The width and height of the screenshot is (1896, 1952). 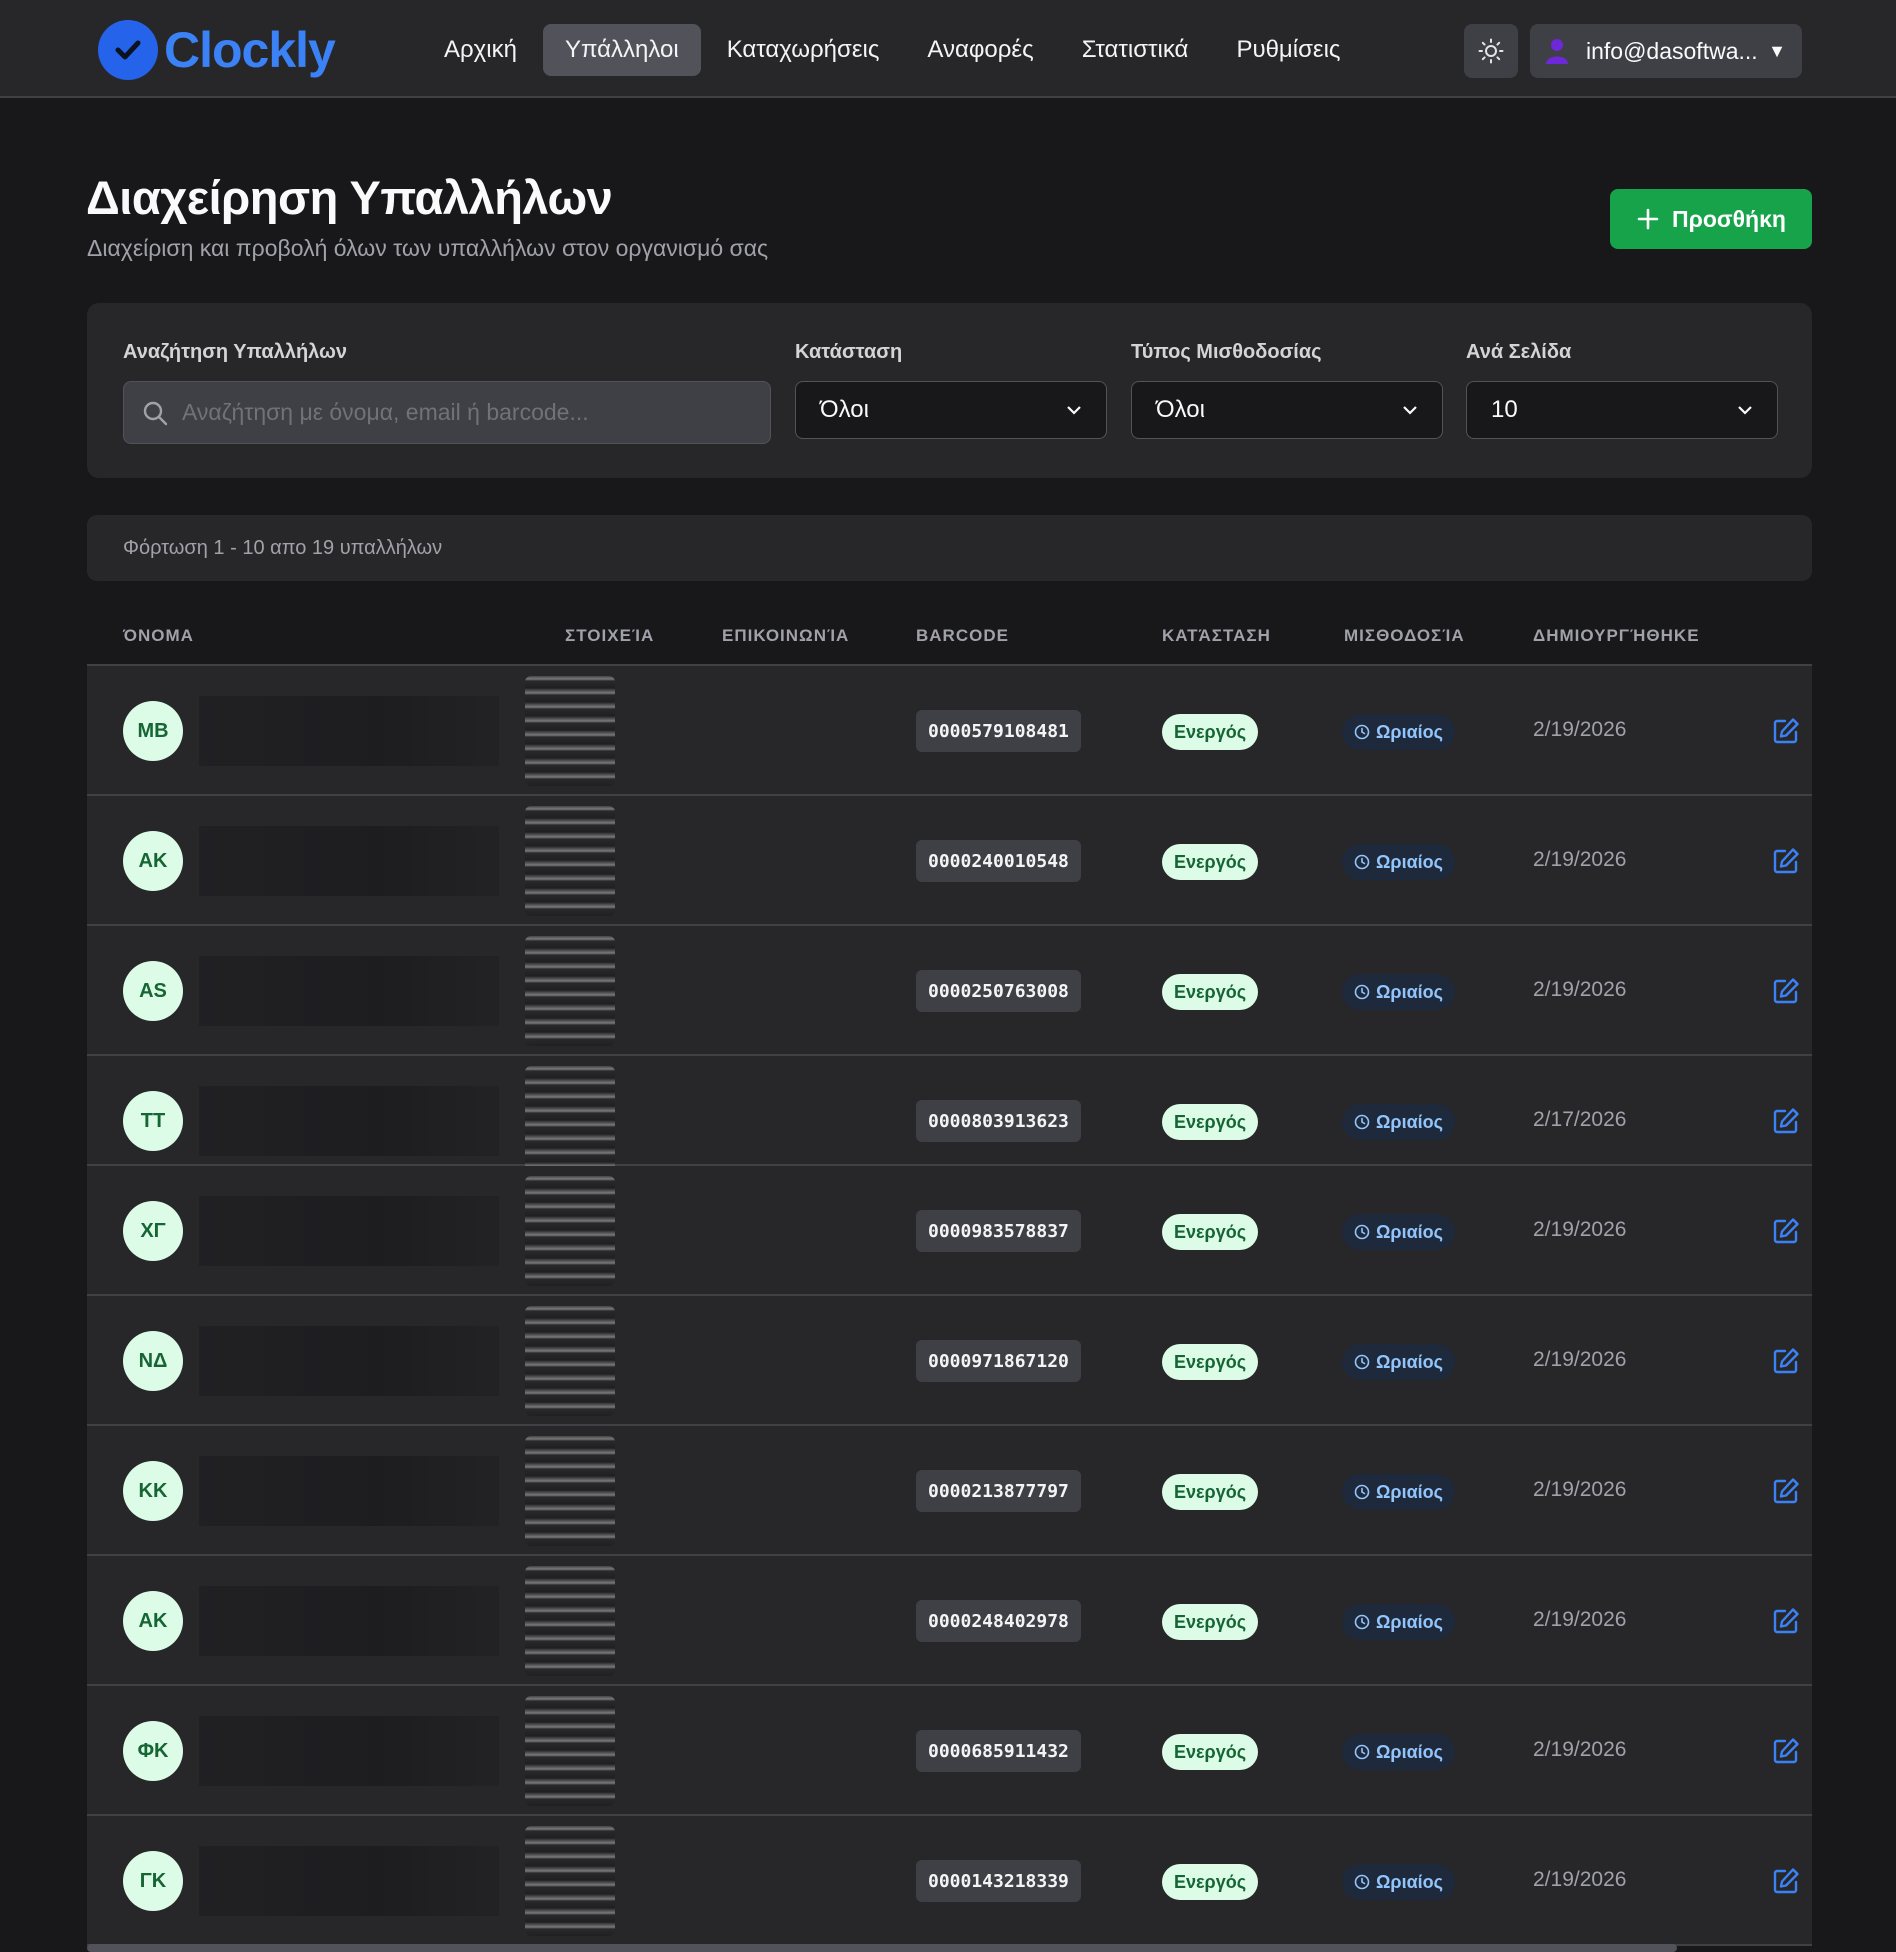 What do you see at coordinates (155, 413) in the screenshot?
I see `search-icon` at bounding box center [155, 413].